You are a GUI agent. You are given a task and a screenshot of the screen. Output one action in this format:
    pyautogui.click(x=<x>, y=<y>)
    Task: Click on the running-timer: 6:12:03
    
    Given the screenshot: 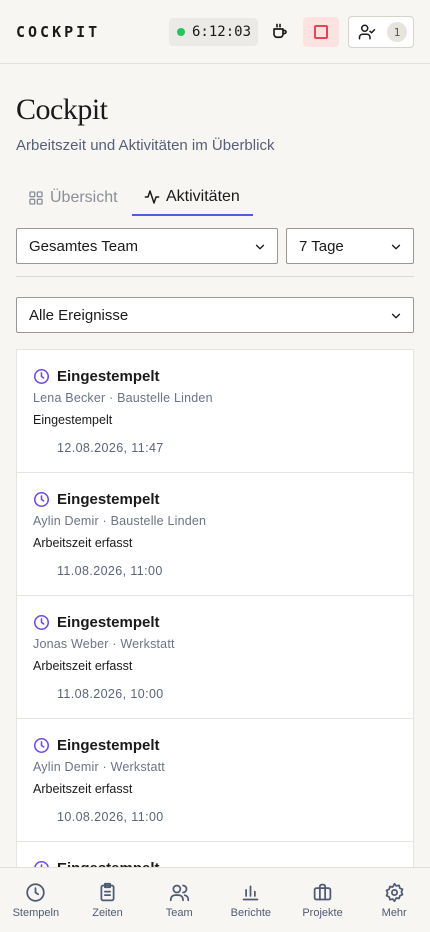 What is the action you would take?
    pyautogui.click(x=213, y=32)
    